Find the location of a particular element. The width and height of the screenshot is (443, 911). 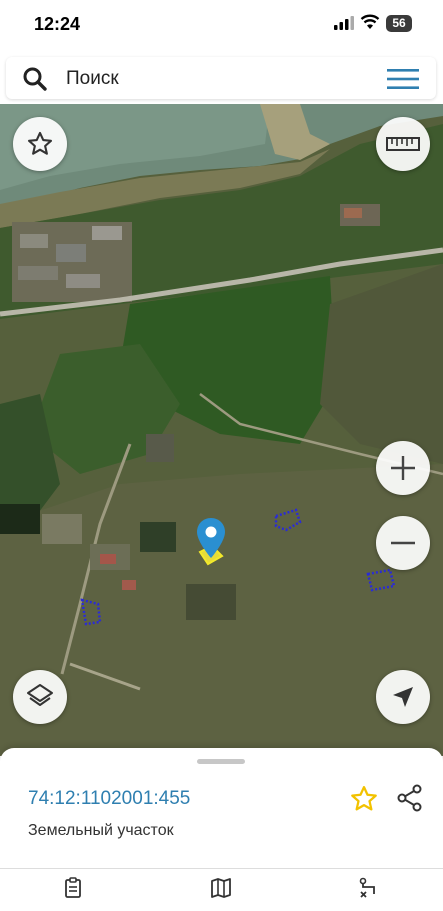

parcel-info-sheet: 74:12:1102001:455 Земельный участок is located at coordinates (221, 808).